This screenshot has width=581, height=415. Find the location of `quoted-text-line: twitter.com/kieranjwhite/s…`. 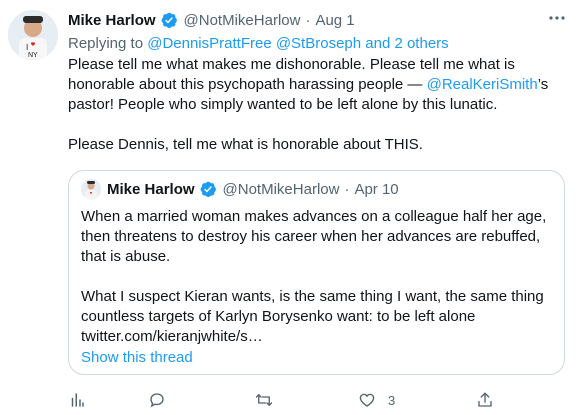

quoted-text-line: twitter.com/kieranjwhite/s… is located at coordinates (172, 336).